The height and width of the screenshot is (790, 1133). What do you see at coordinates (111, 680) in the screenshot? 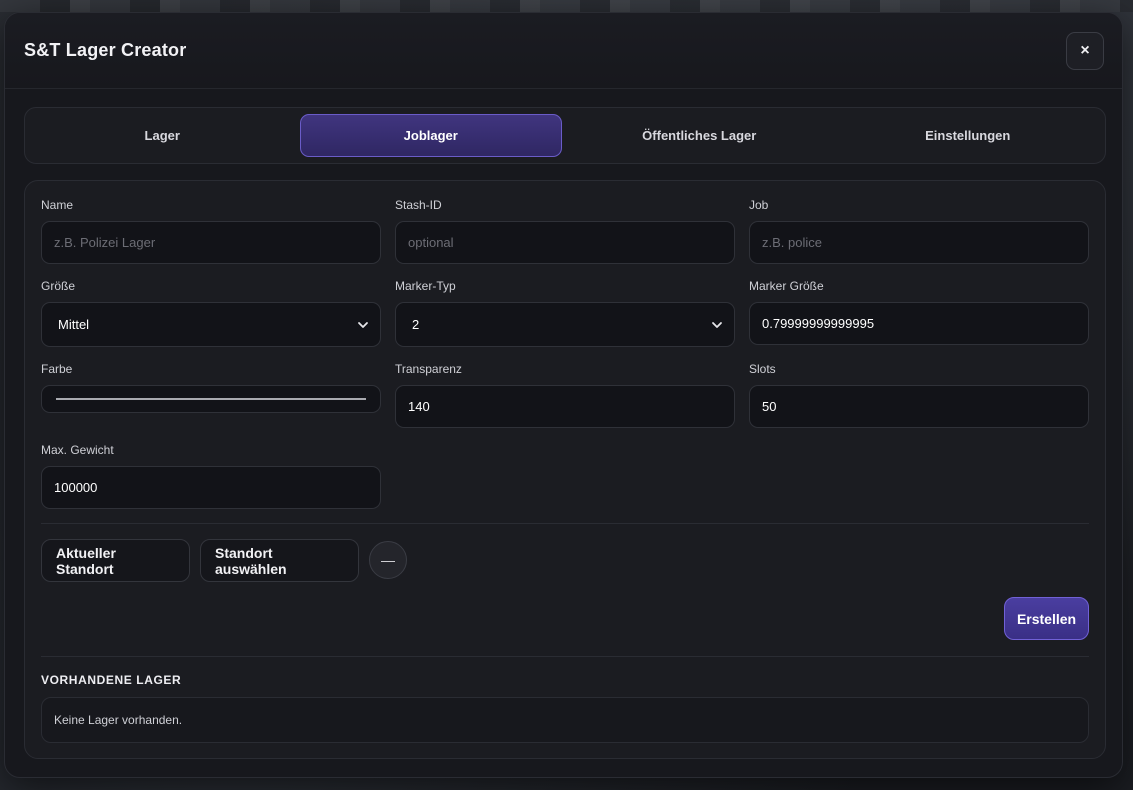
I see `existing-storages-heading: VORHANDENE LAGER` at bounding box center [111, 680].